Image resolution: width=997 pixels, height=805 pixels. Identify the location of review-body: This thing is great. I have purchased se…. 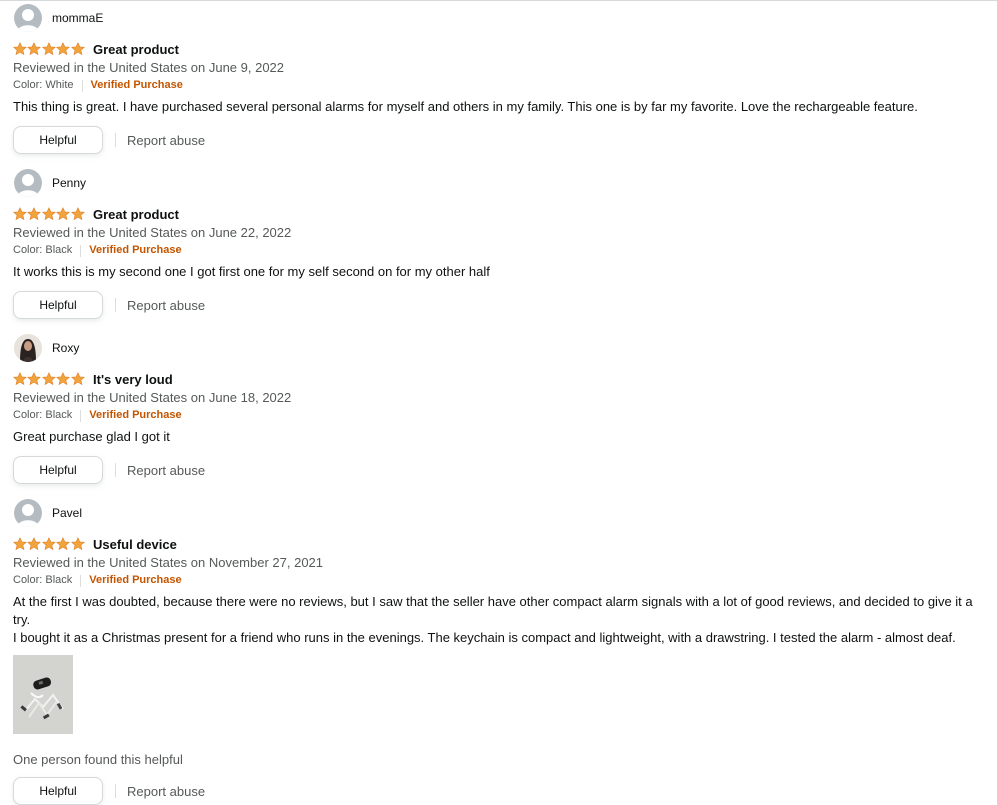
(465, 106).